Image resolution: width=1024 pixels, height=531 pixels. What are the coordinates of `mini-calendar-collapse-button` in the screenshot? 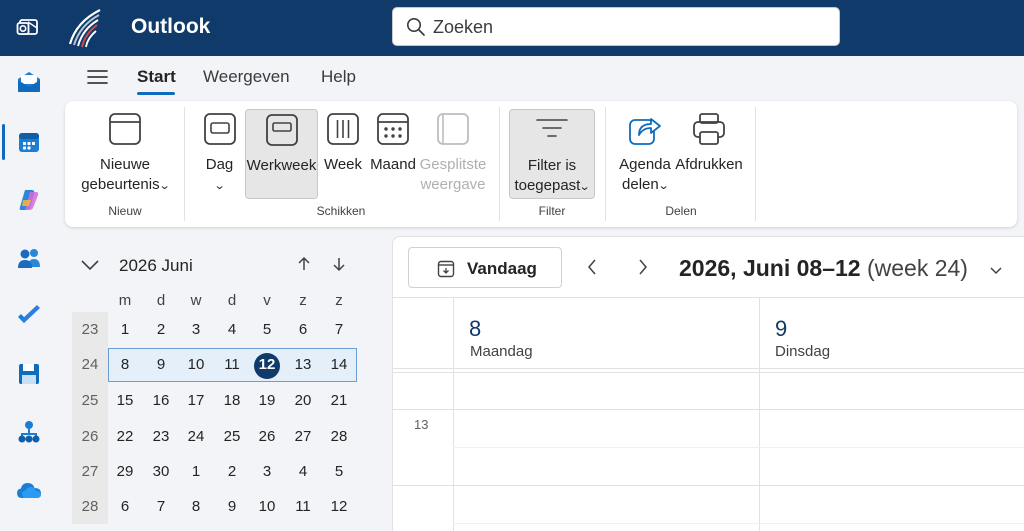 It's located at (90, 267).